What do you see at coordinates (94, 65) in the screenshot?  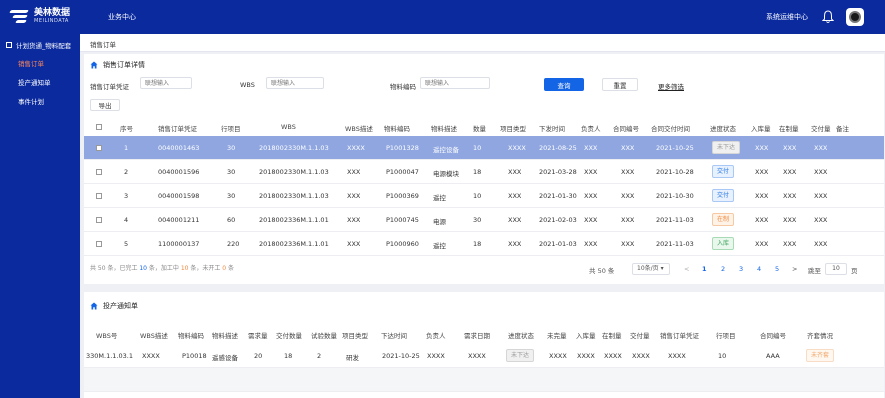 I see `home-icon` at bounding box center [94, 65].